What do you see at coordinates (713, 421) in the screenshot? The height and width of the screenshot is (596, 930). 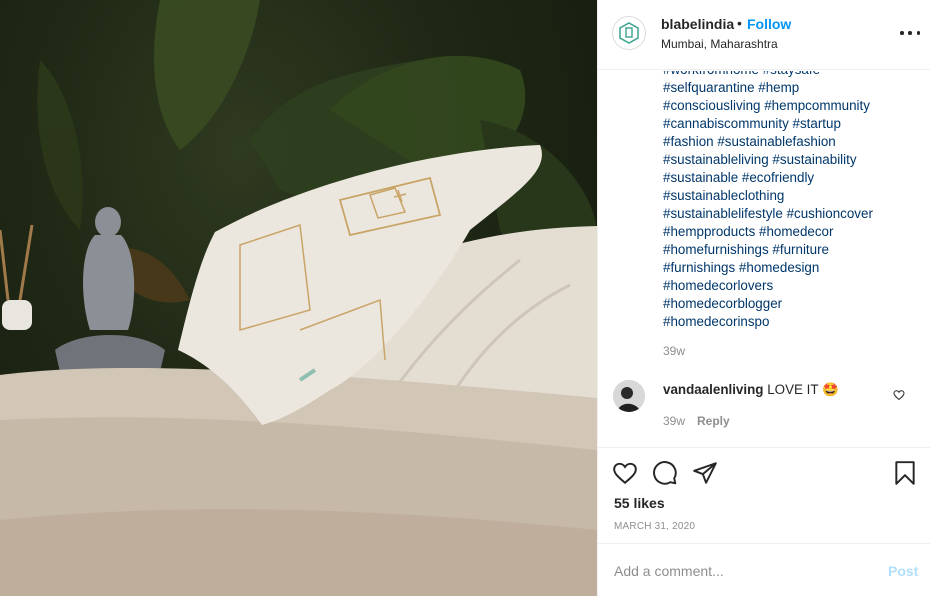 I see `reply-button: Reply` at bounding box center [713, 421].